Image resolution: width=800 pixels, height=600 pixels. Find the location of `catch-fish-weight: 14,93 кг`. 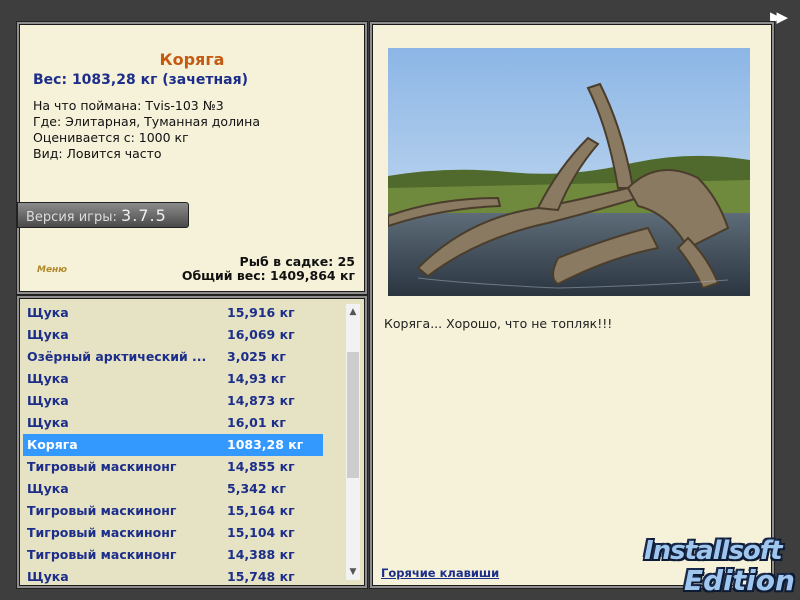

catch-fish-weight: 14,93 кг is located at coordinates (256, 378).